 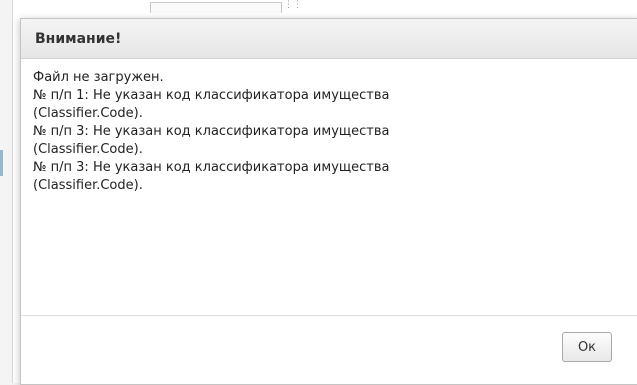 I want to click on message-line: Файл не загружен., so click(x=98, y=77).